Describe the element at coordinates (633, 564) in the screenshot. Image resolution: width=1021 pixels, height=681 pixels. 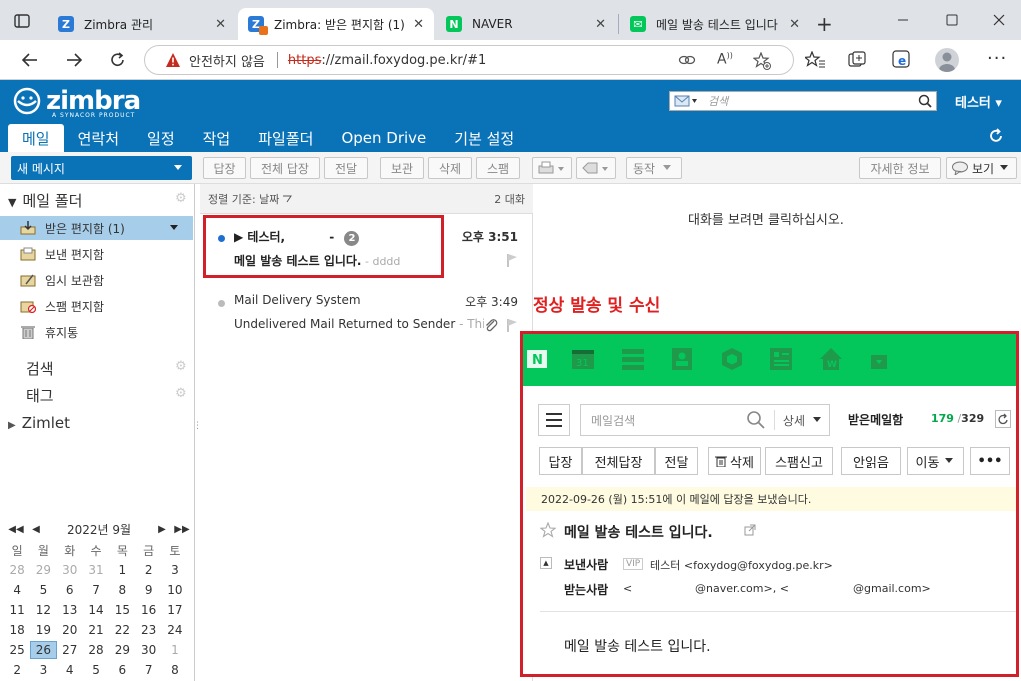
I see `vip-badge: VIP` at that location.